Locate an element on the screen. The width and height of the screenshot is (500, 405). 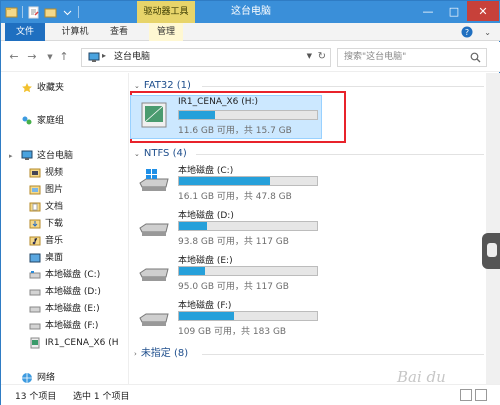
tab-file: 文件 is located at coordinates (25, 32).